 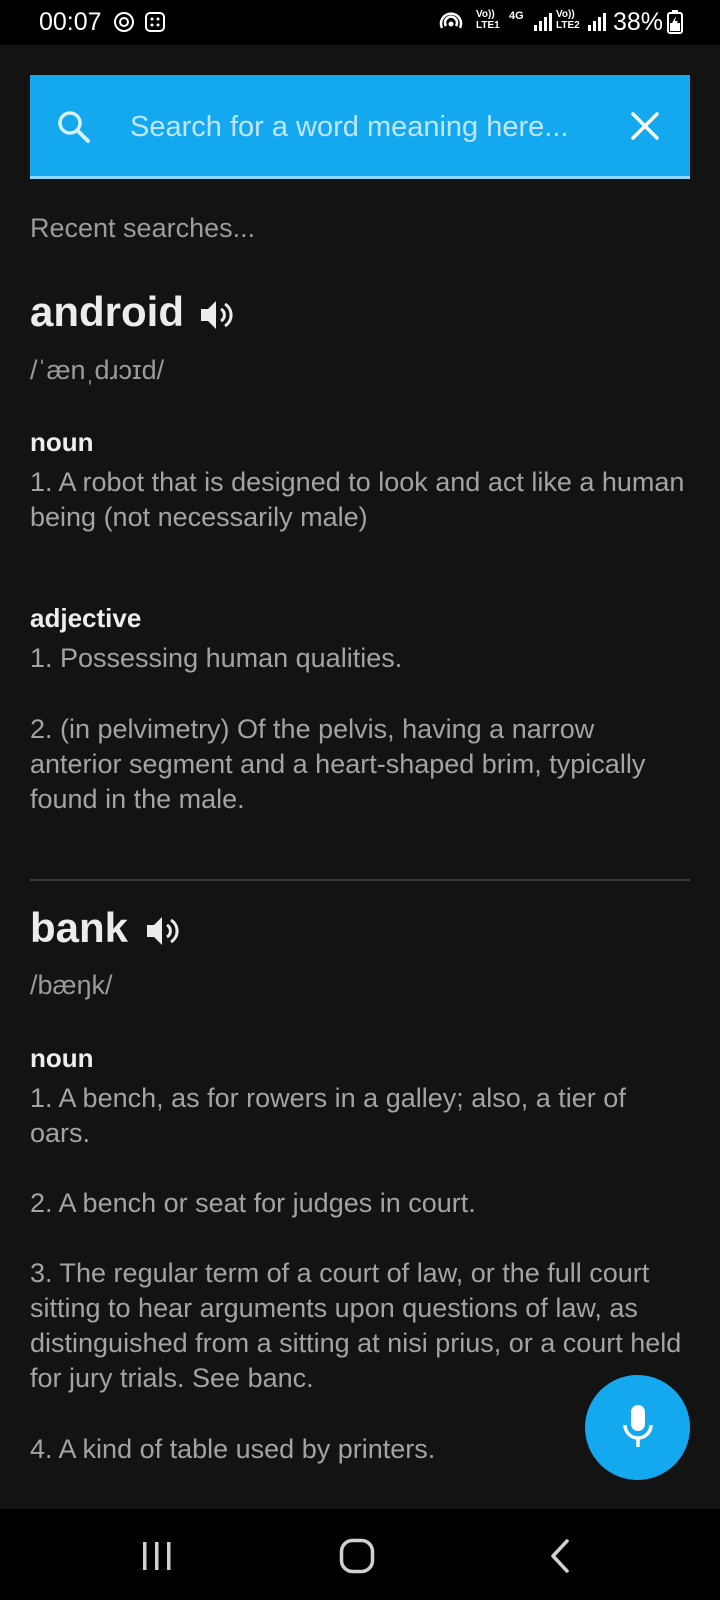 I want to click on search-icon, so click(x=74, y=127).